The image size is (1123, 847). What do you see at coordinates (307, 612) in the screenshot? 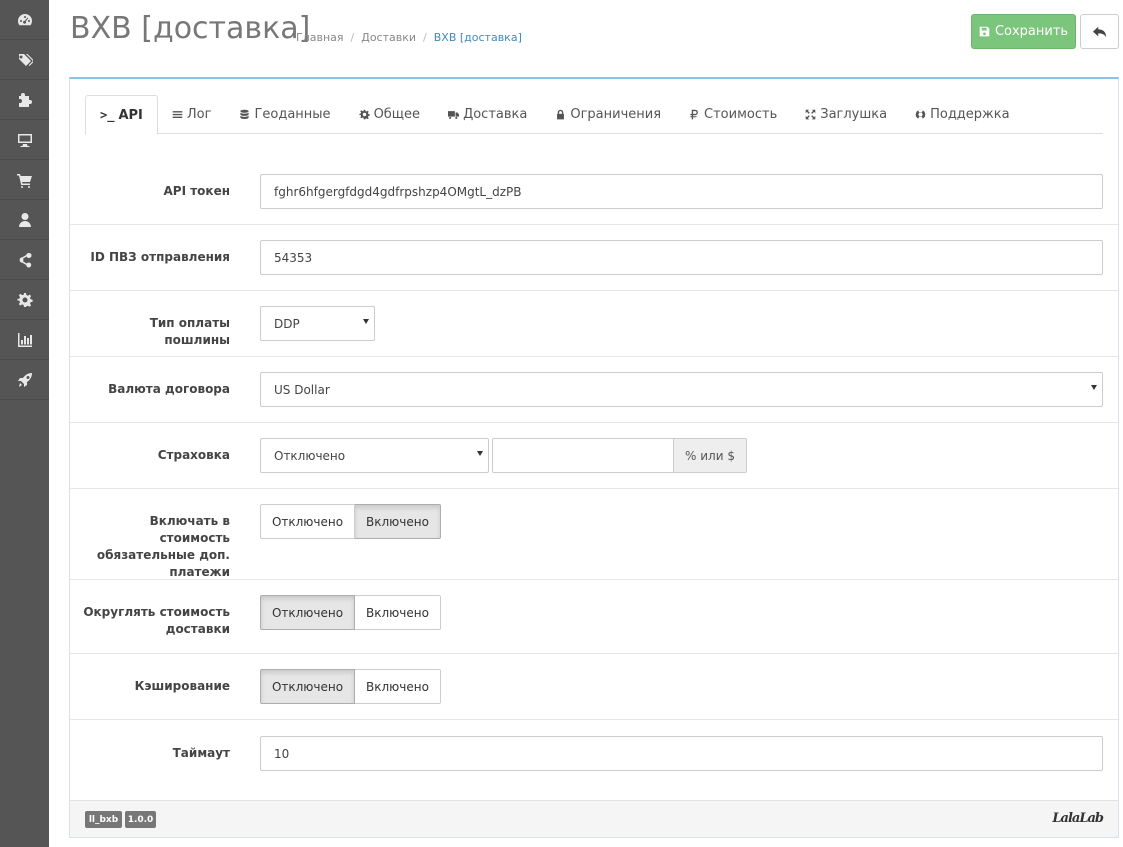
I see `round-cost-off-button: Отключено` at bounding box center [307, 612].